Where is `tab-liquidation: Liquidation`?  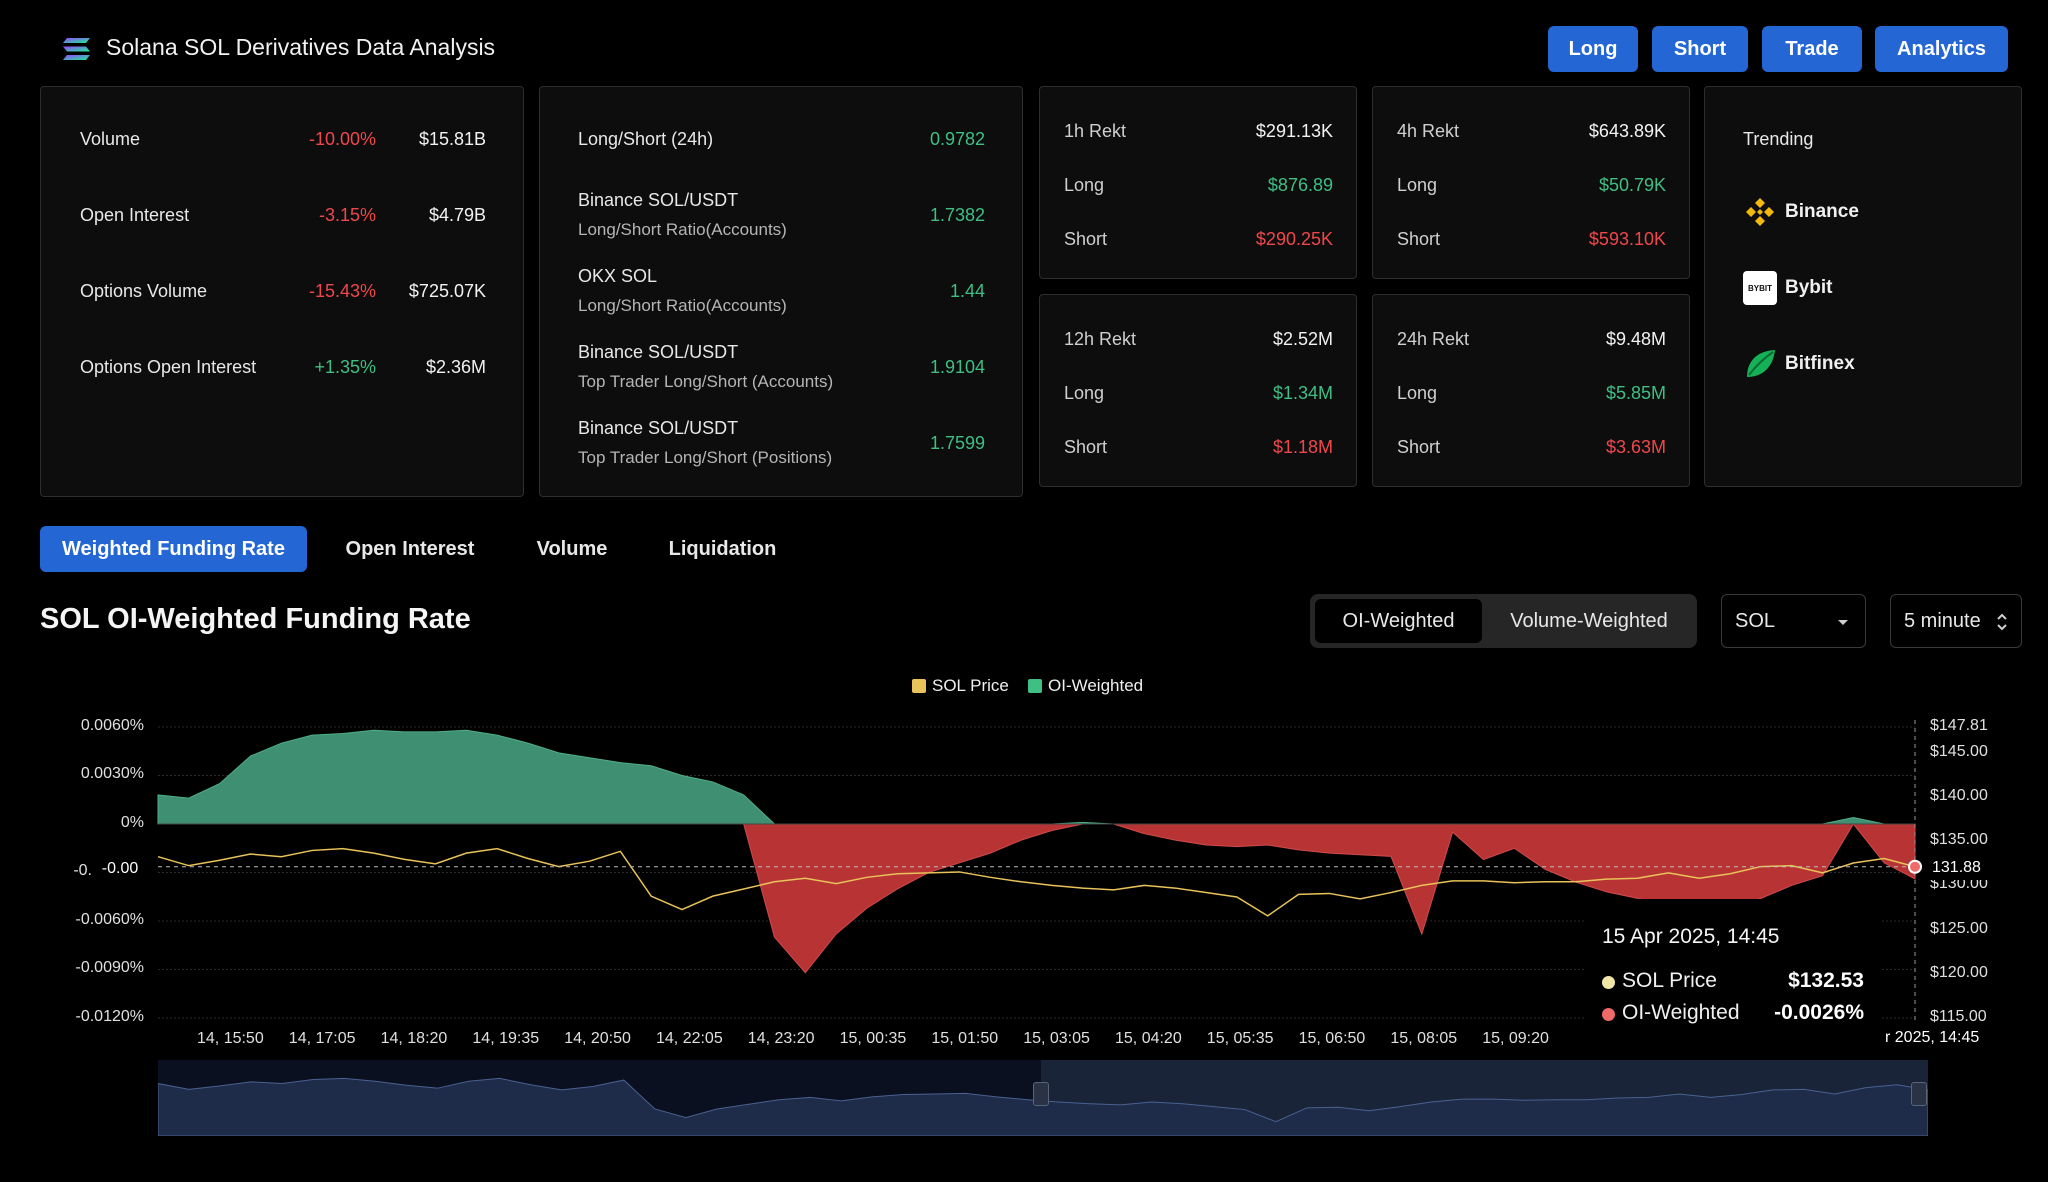 tab-liquidation: Liquidation is located at coordinates (722, 549).